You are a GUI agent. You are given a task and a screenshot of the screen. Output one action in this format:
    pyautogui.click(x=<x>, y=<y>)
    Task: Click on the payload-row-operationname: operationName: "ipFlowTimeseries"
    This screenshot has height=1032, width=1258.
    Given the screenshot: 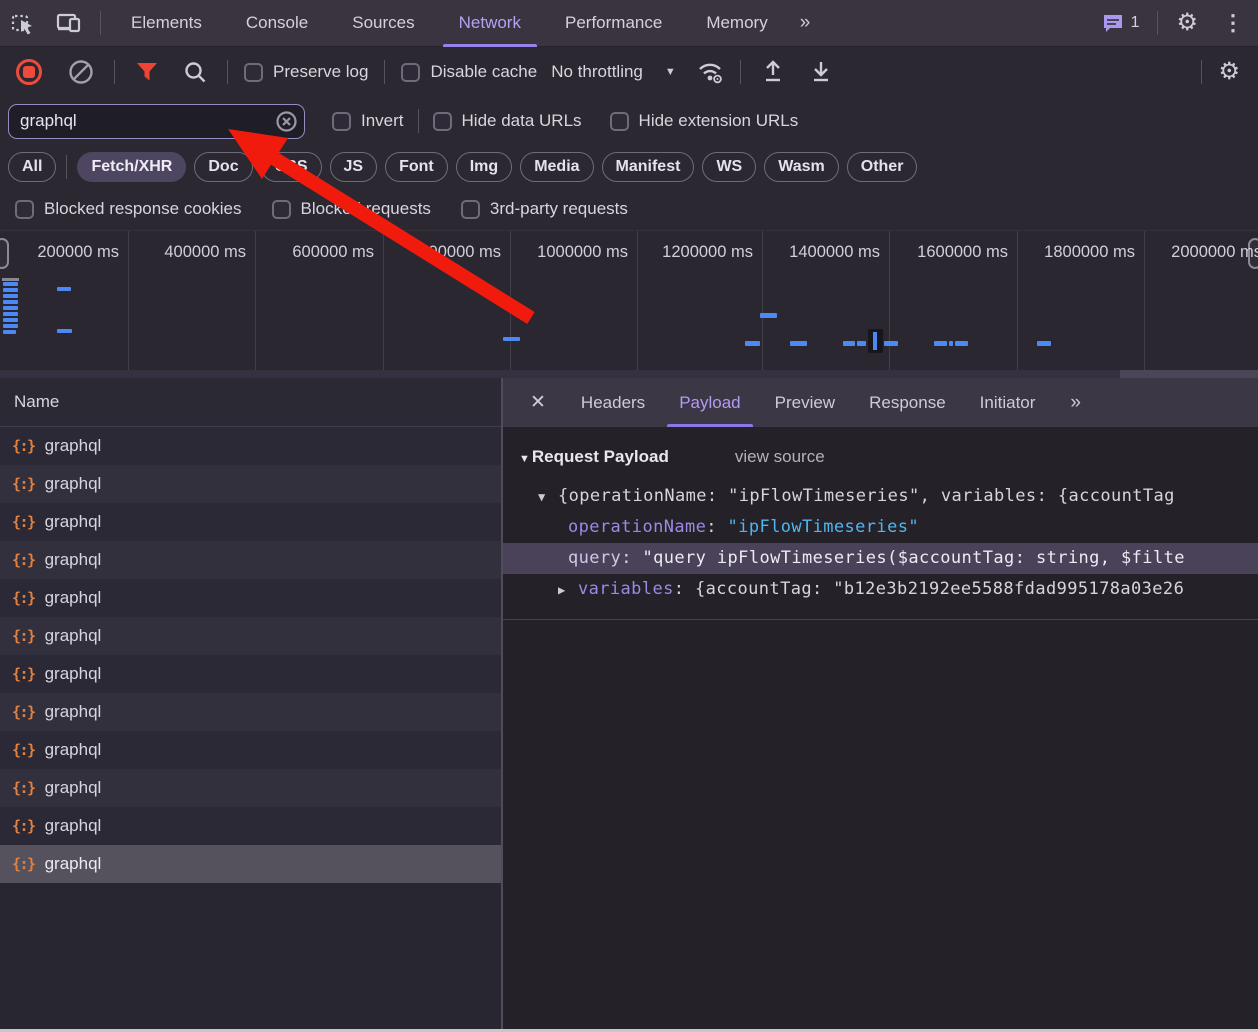 What is the action you would take?
    pyautogui.click(x=880, y=527)
    